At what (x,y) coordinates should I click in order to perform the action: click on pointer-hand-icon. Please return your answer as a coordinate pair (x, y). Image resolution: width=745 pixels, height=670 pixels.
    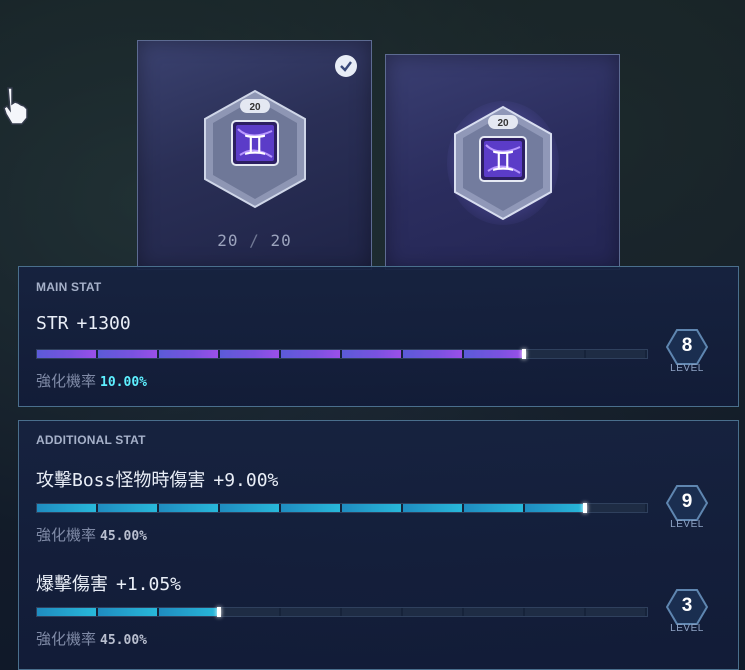
    Looking at the image, I should click on (19, 106).